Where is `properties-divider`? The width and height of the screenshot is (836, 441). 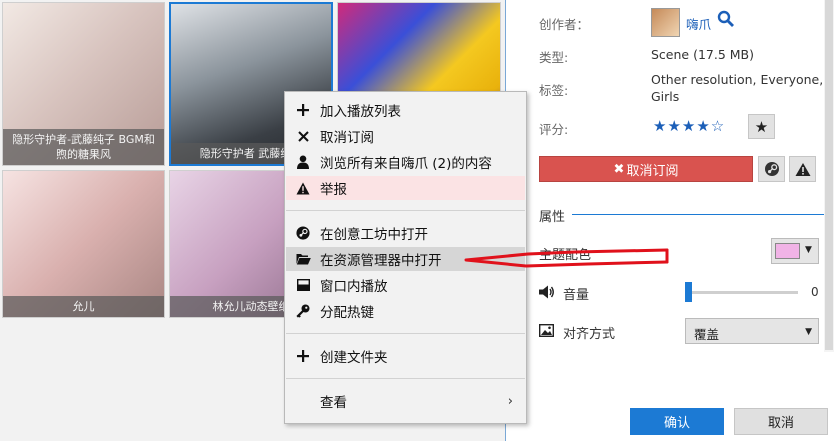 properties-divider is located at coordinates (700, 214).